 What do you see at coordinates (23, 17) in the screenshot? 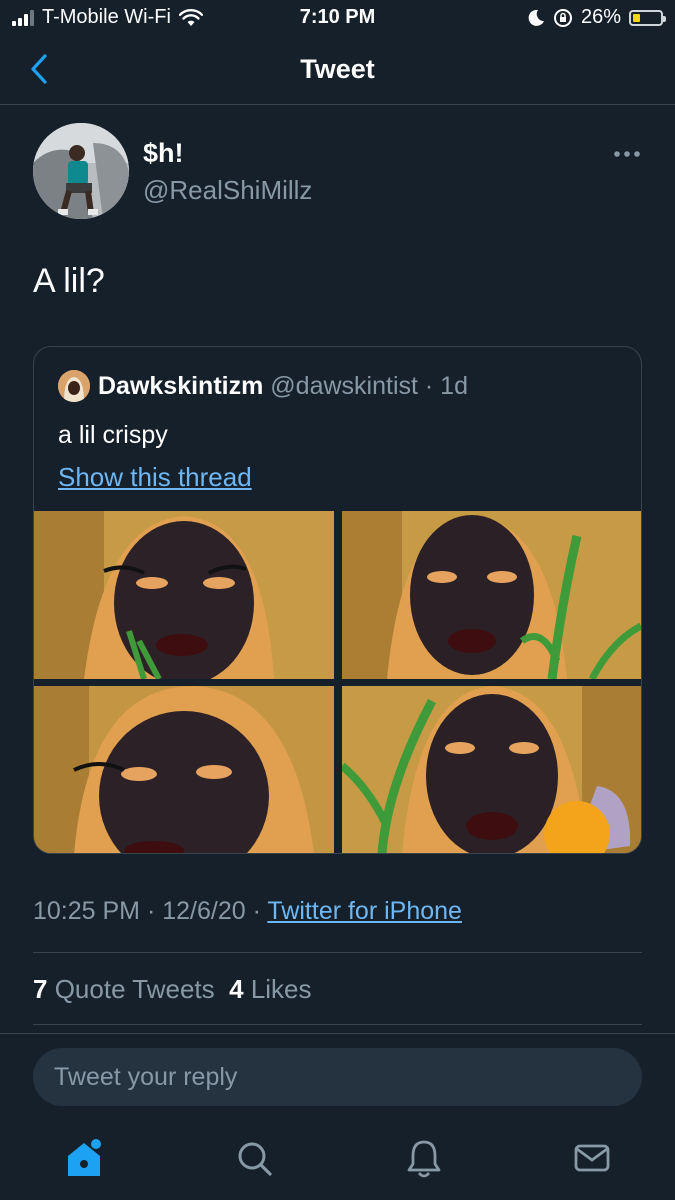
I see `signal-icon` at bounding box center [23, 17].